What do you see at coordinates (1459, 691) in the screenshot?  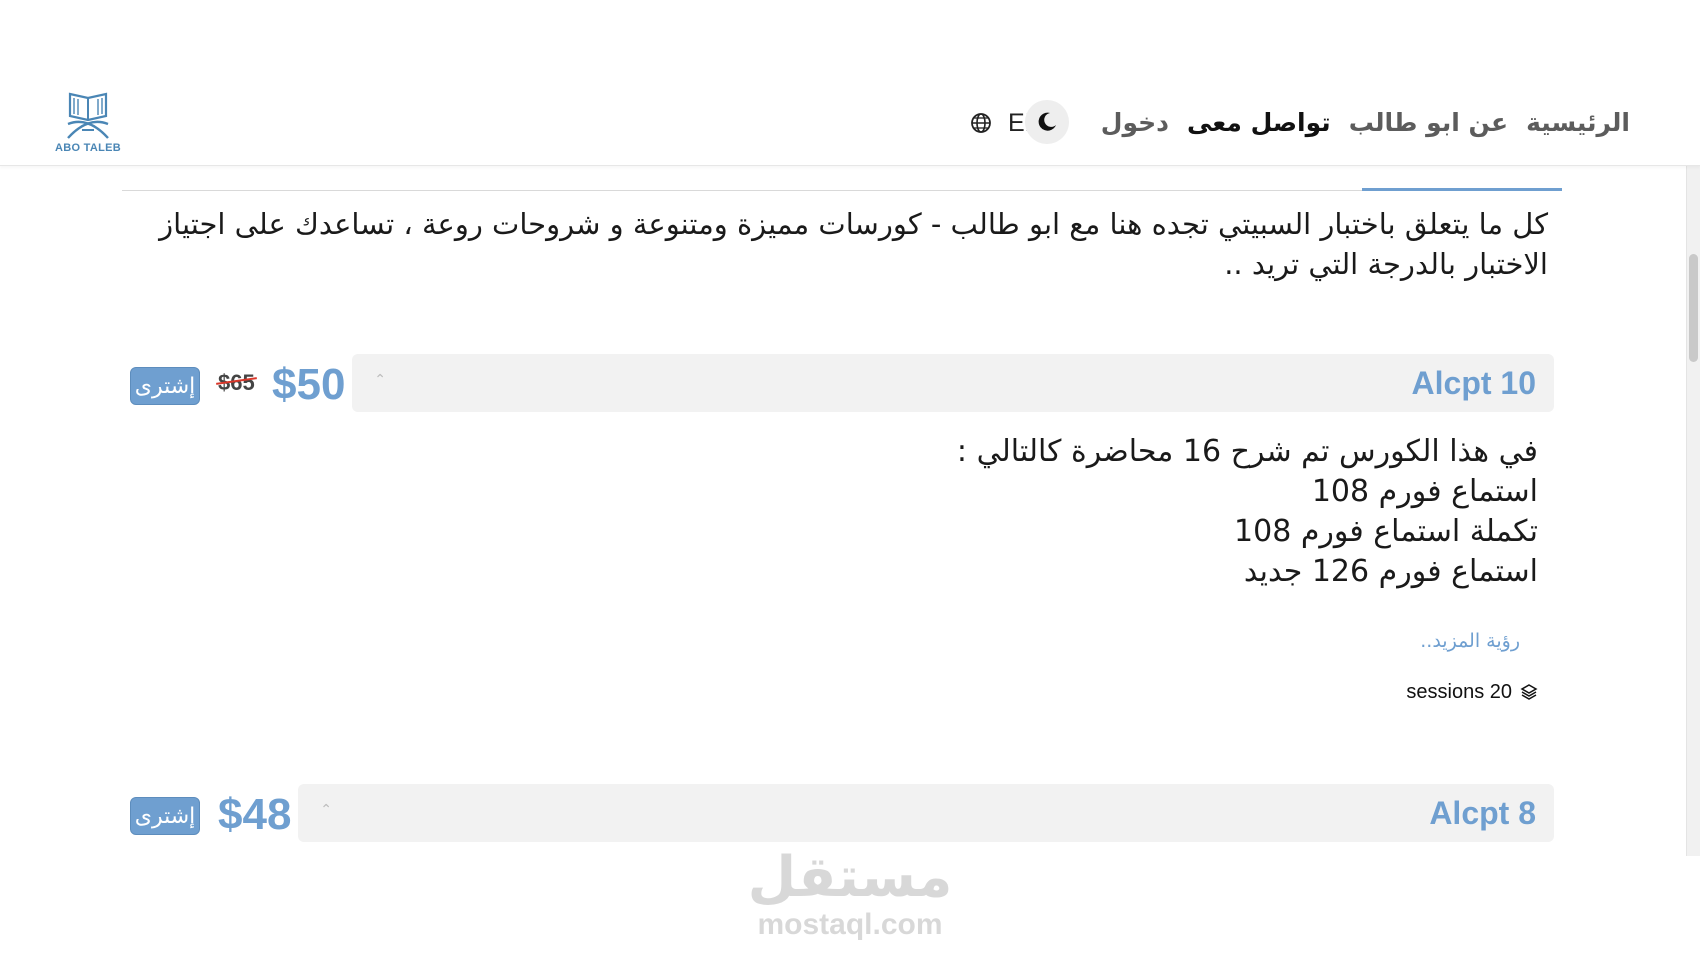 I see `sessions-label: sessions 20` at bounding box center [1459, 691].